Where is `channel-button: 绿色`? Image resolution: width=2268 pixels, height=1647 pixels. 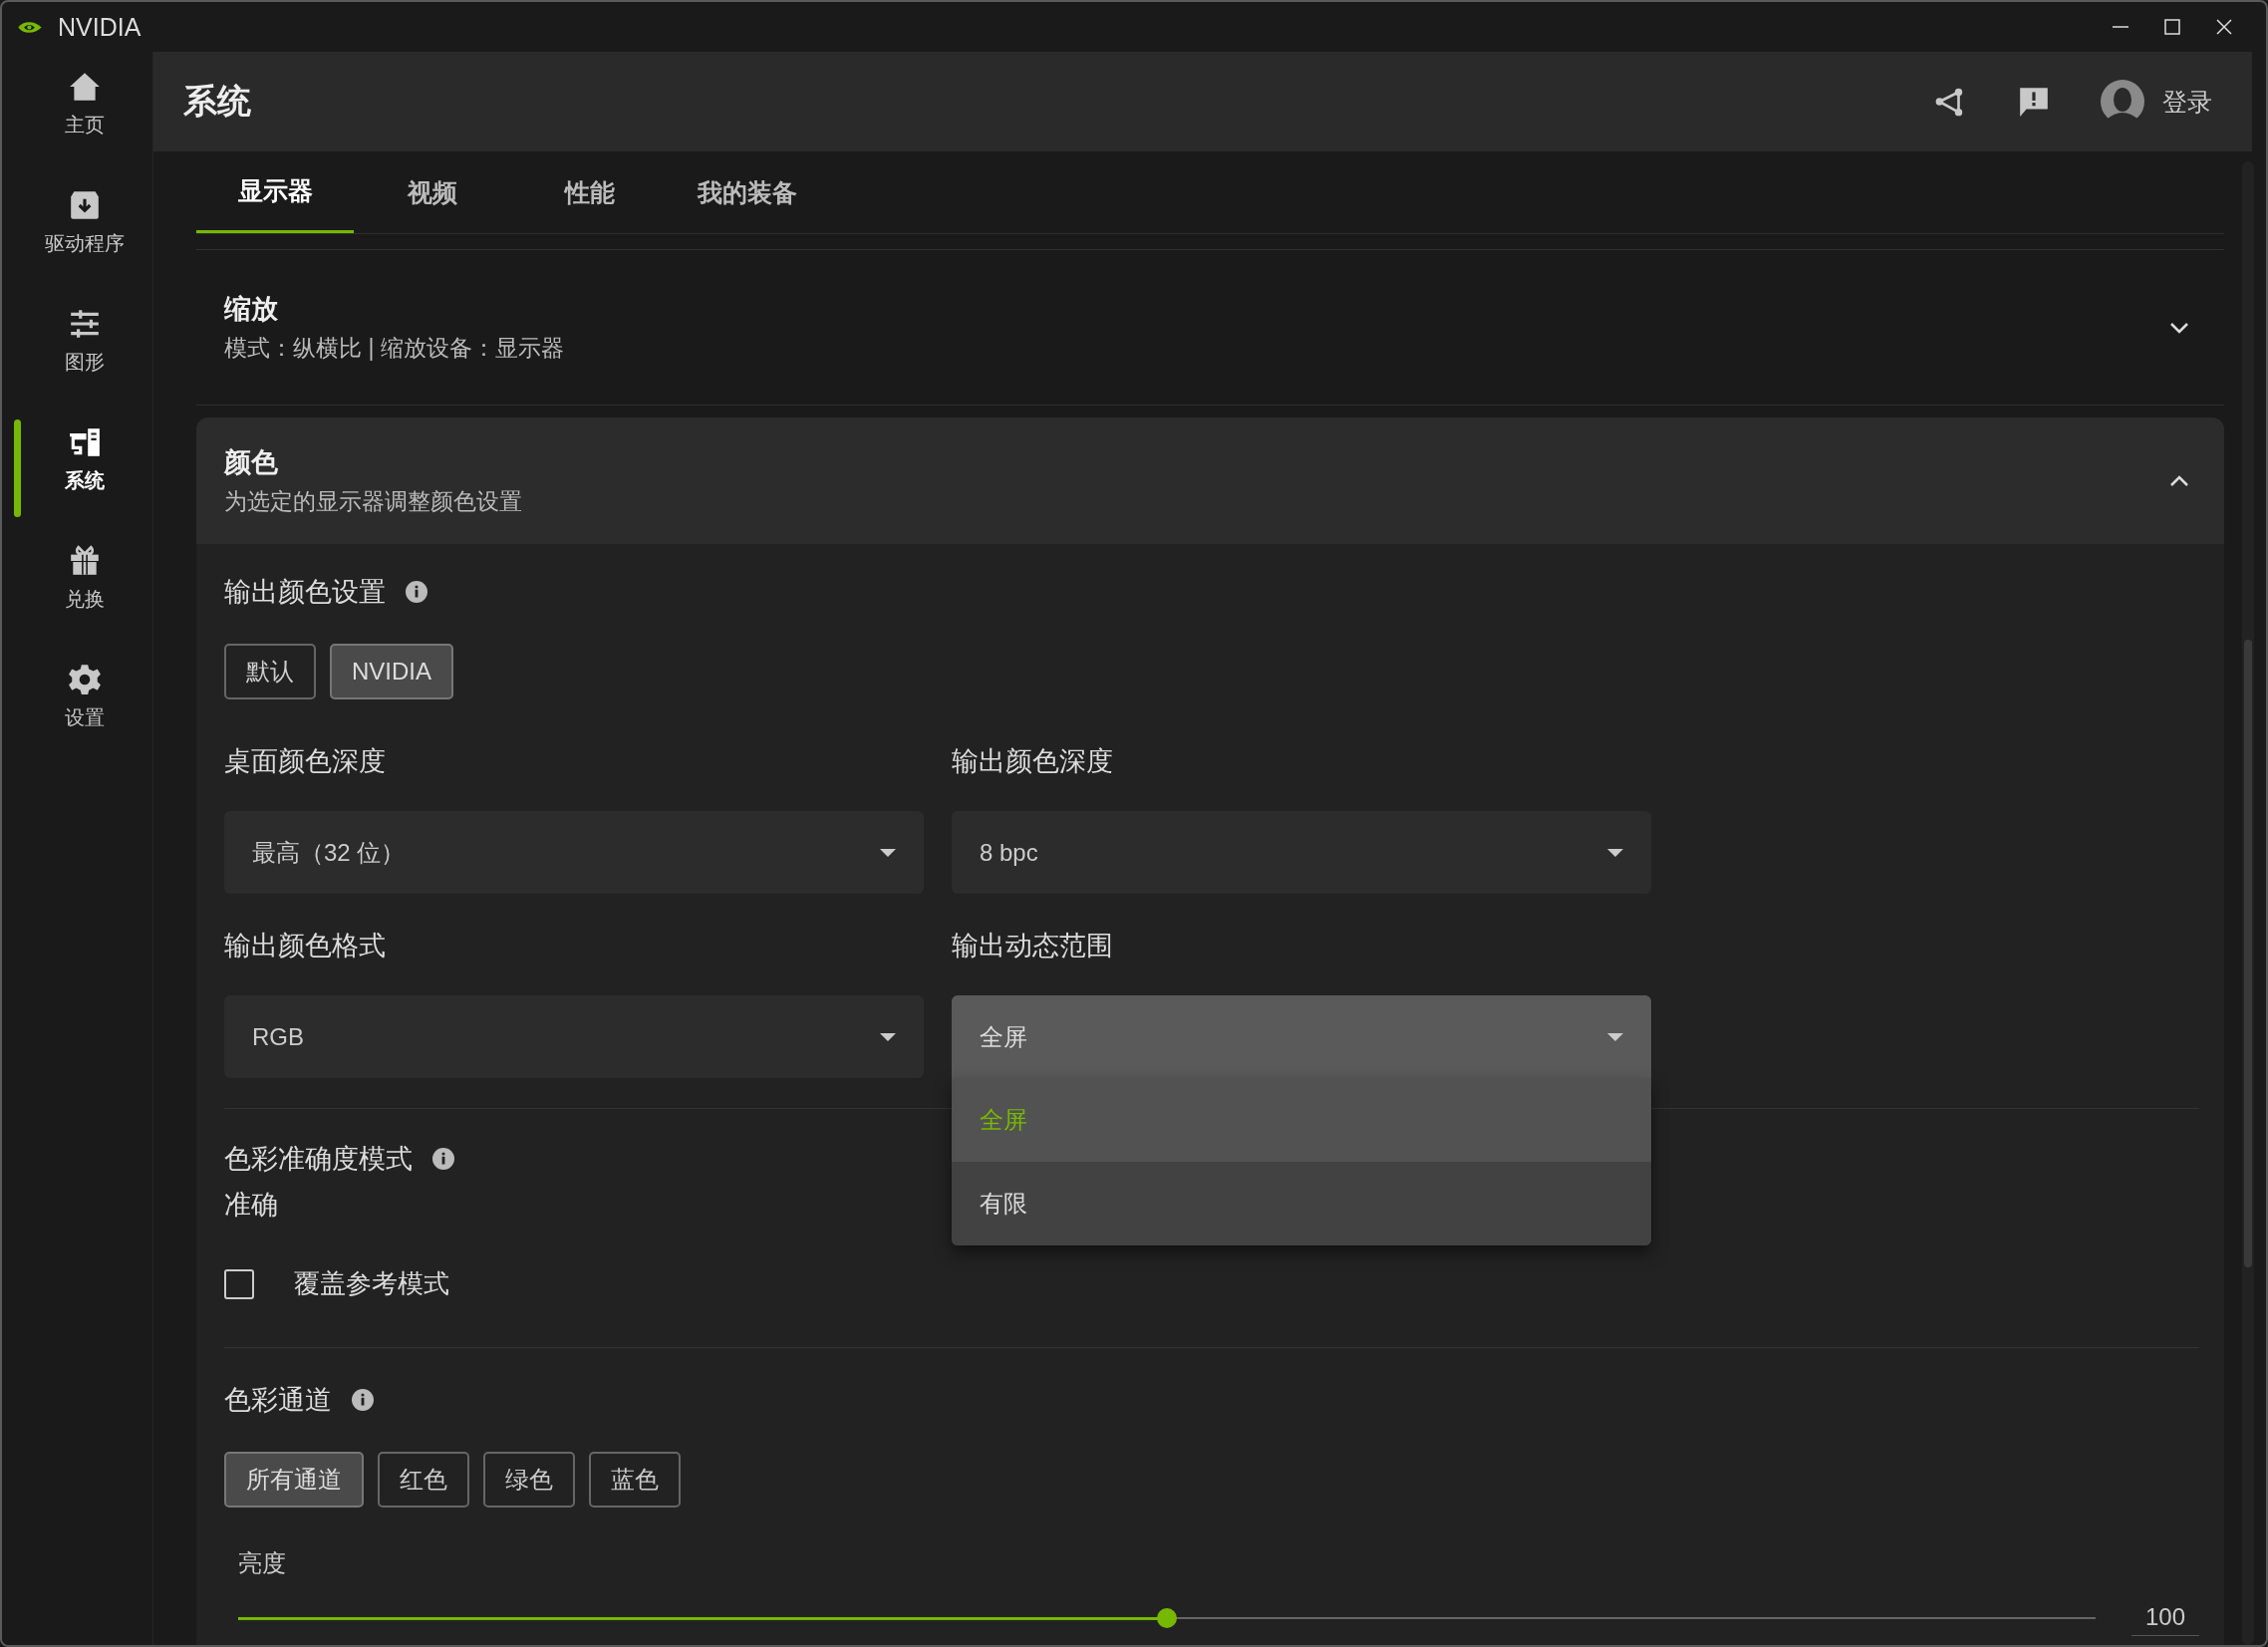 channel-button: 绿色 is located at coordinates (529, 1480).